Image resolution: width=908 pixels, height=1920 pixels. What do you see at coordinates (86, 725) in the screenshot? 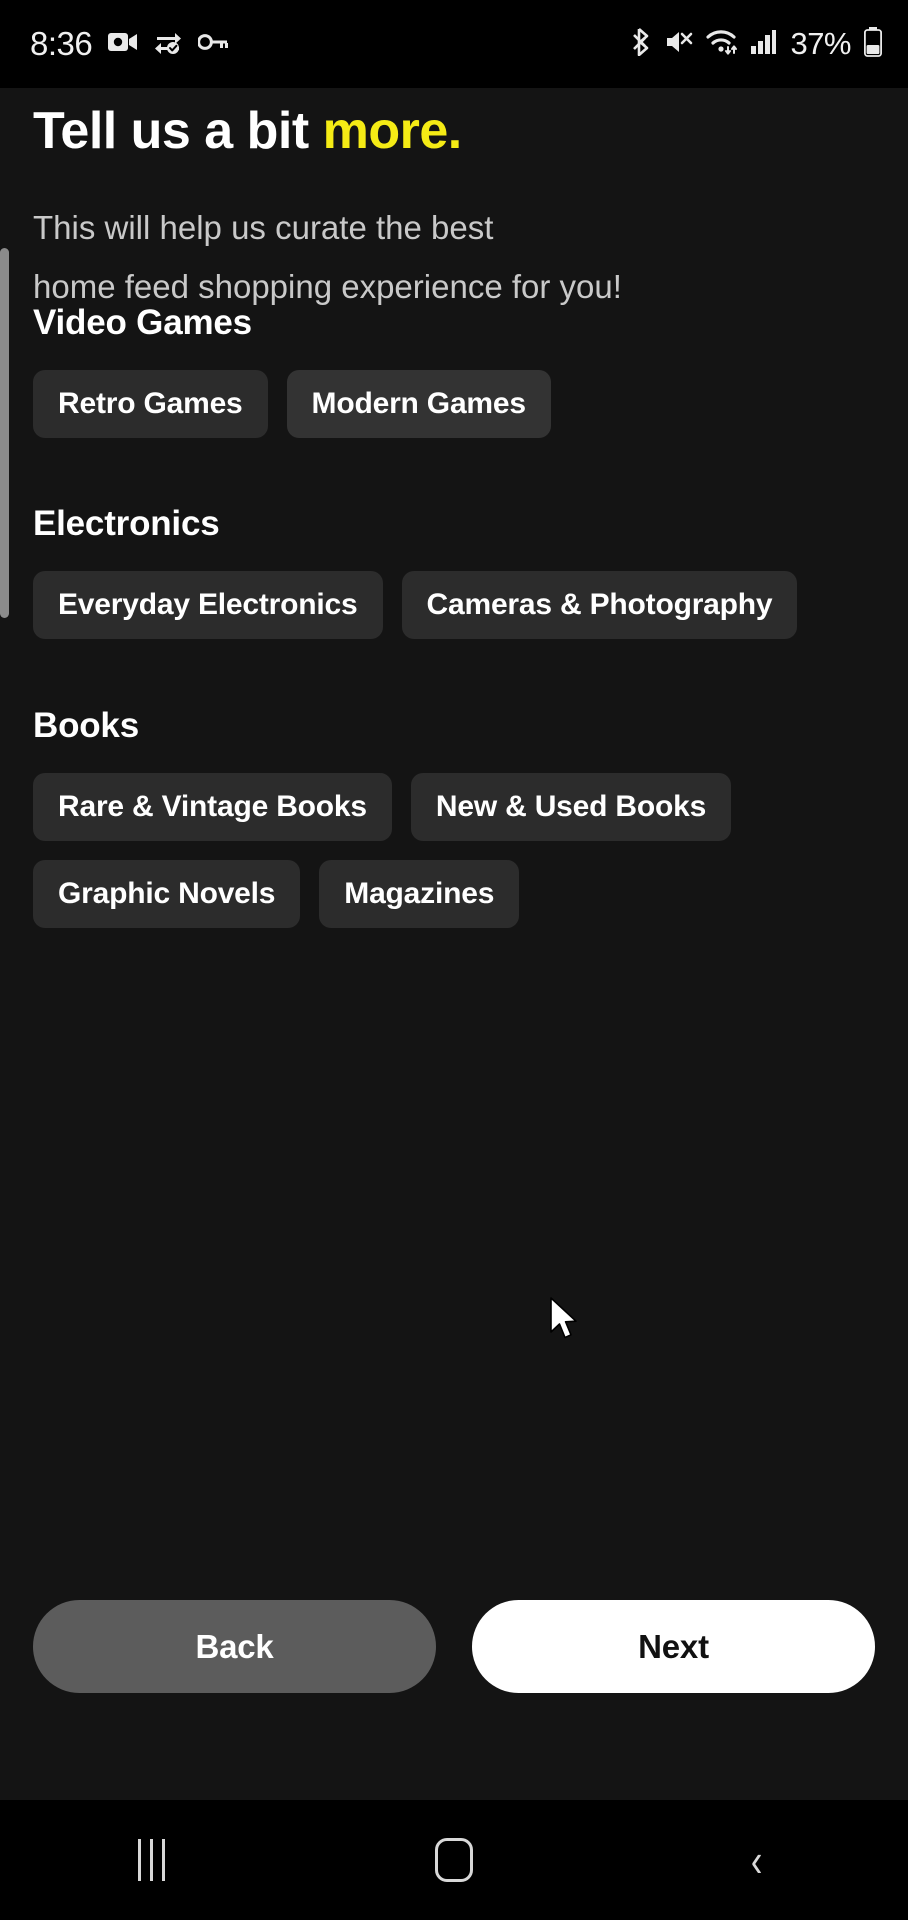
I see `section-title-books: Books` at bounding box center [86, 725].